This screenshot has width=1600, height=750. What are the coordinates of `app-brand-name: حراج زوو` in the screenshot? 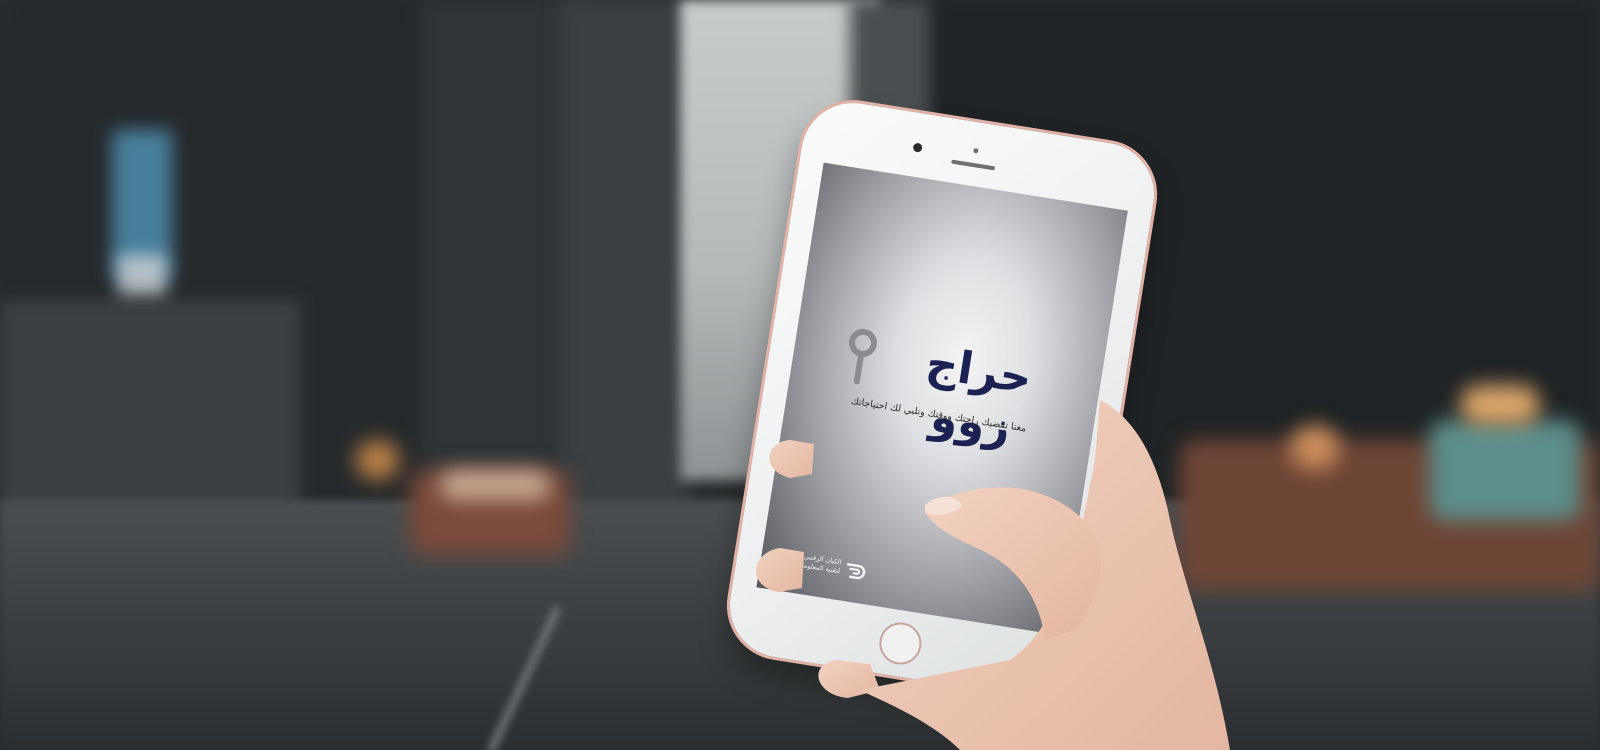 It's located at (979, 395).